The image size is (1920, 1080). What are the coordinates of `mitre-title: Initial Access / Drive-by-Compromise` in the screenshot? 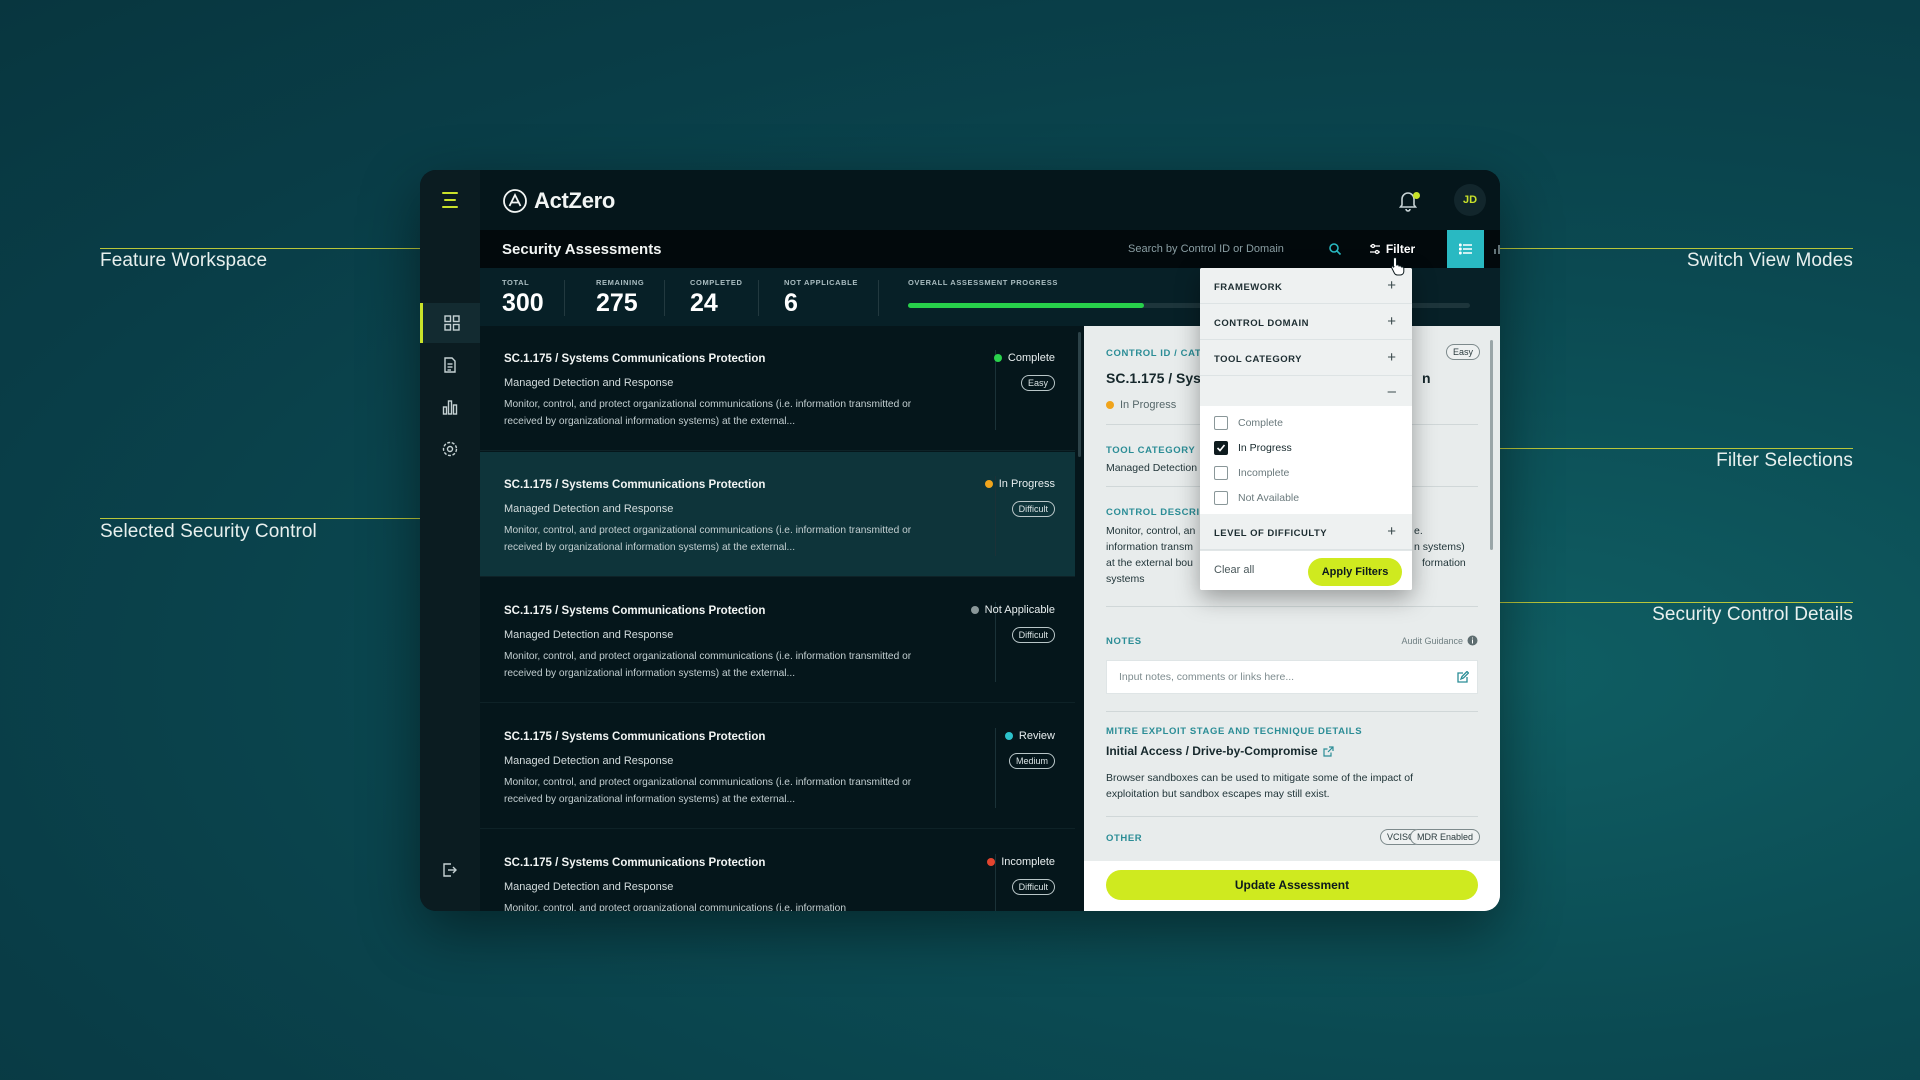 It's located at (1212, 751).